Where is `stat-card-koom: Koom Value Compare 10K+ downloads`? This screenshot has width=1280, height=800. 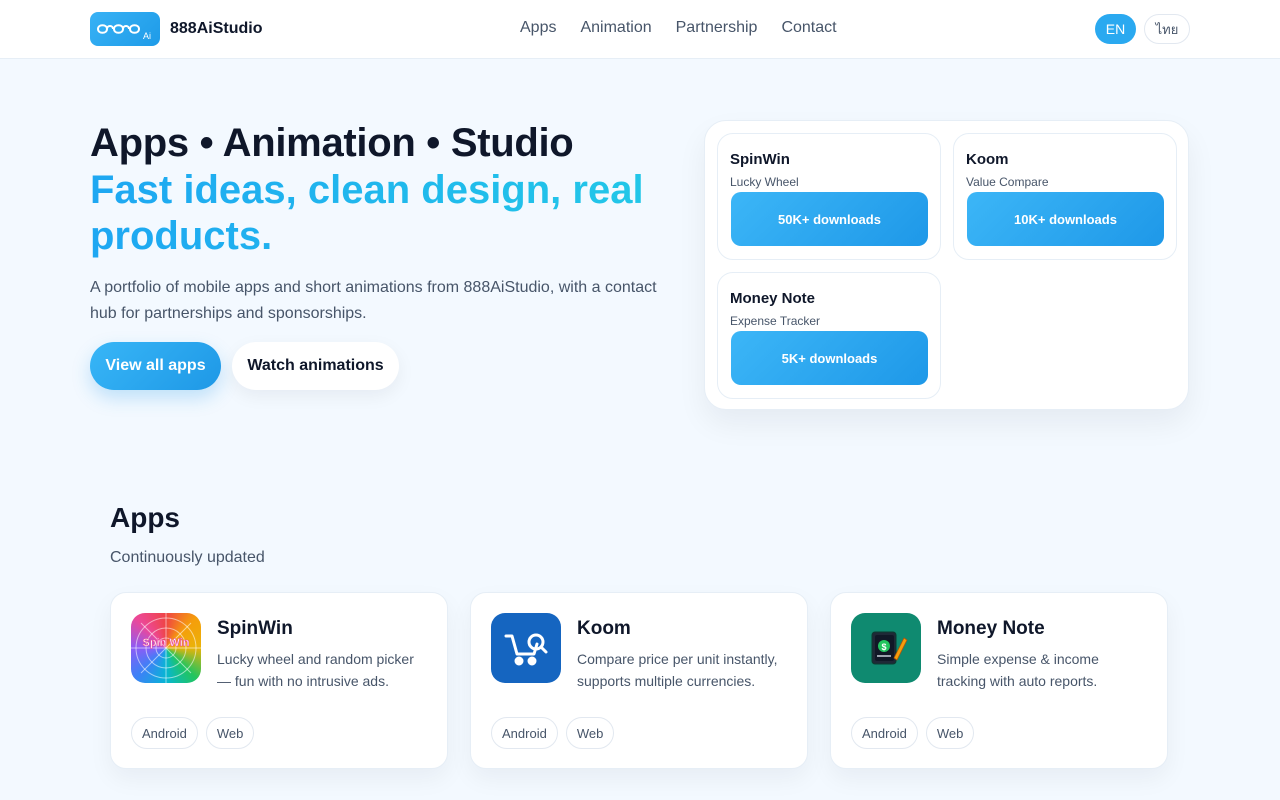
stat-card-koom: Koom Value Compare 10K+ downloads is located at coordinates (1065, 196).